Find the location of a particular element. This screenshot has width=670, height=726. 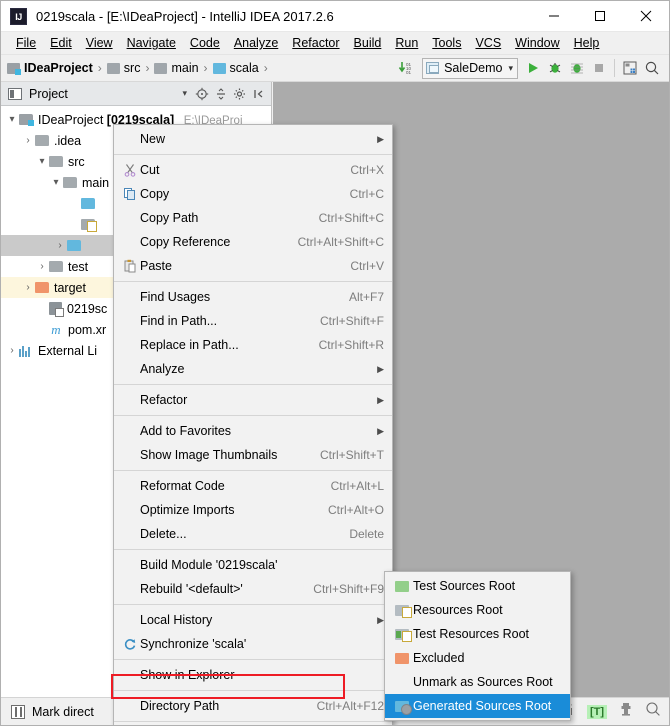

run-configuration-selector: SaleDemo ▾ is located at coordinates (470, 68).